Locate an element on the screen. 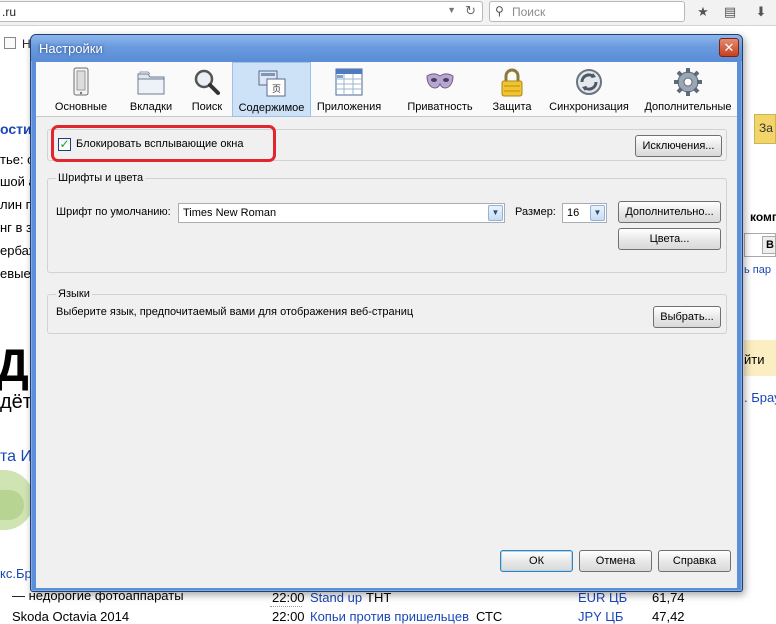 This screenshot has width=776, height=624. tab-privacy: Приватность is located at coordinates (440, 89).